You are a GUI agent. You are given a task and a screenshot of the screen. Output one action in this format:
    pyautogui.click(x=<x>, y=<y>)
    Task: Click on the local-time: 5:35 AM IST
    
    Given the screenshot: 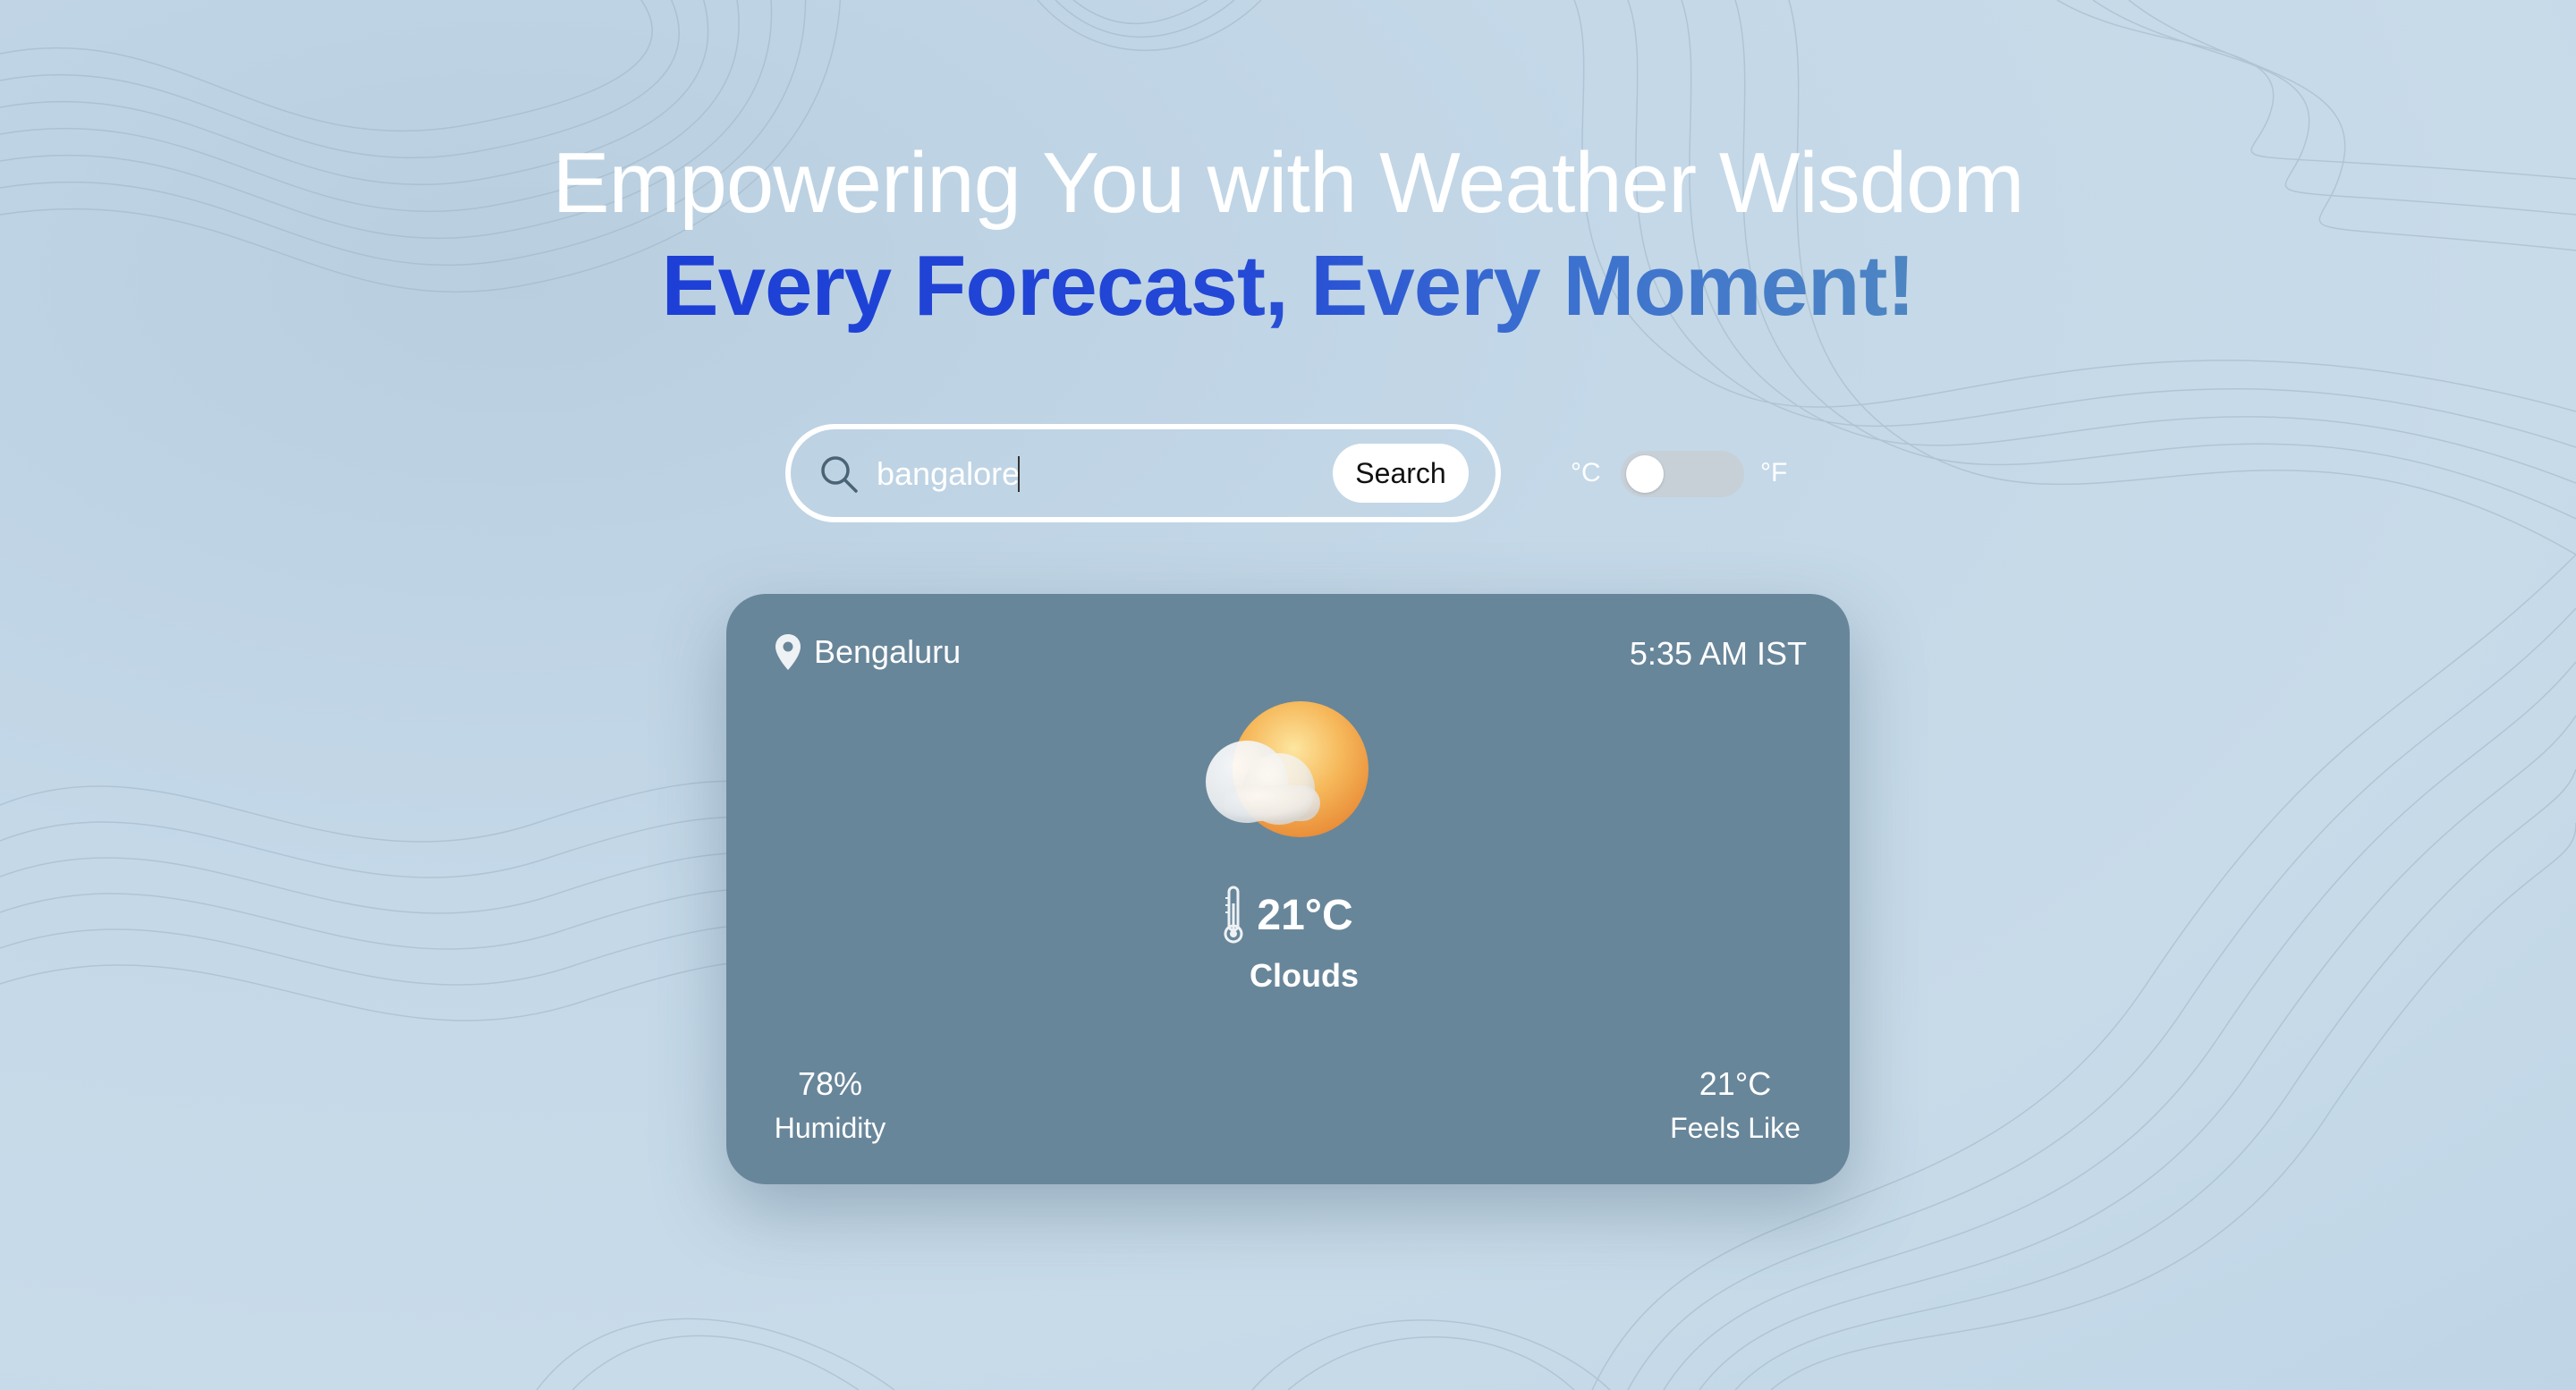 What is the action you would take?
    pyautogui.click(x=1718, y=653)
    